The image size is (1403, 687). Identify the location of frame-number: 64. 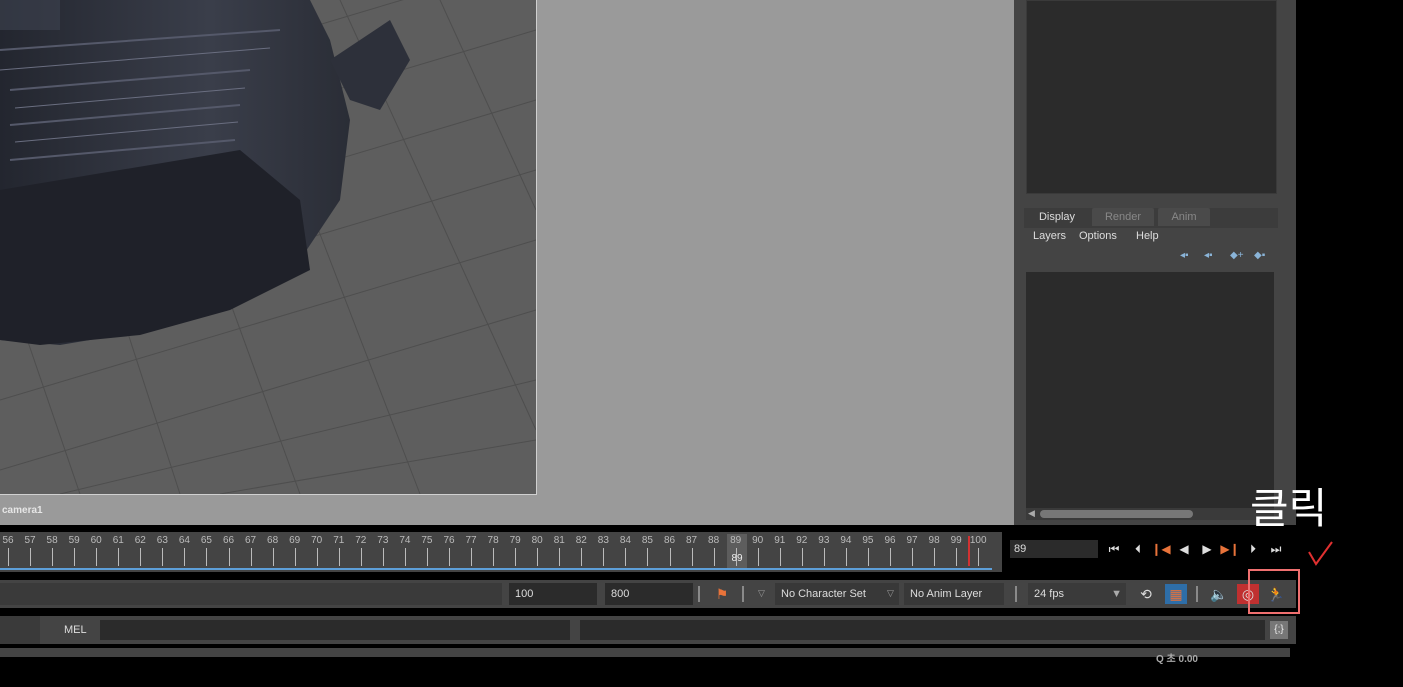
(184, 540).